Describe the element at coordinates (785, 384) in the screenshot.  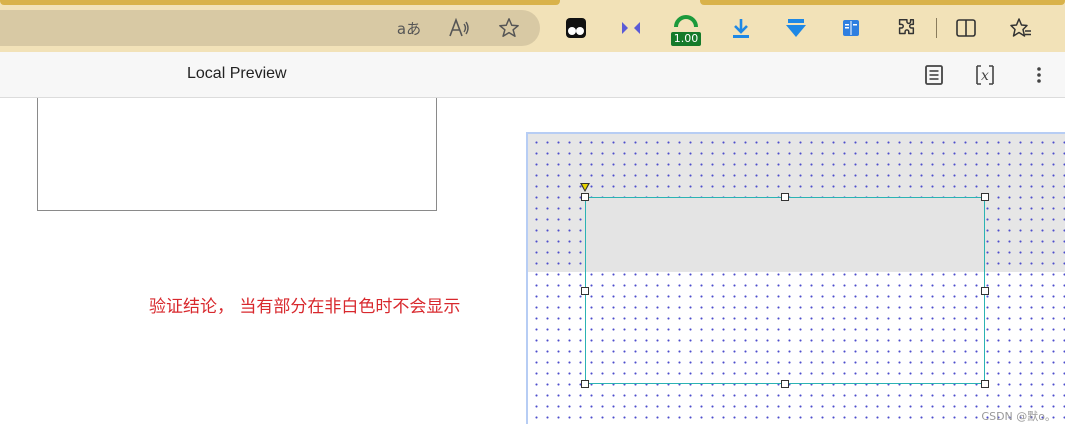
I see `resize-handle-bottom` at that location.